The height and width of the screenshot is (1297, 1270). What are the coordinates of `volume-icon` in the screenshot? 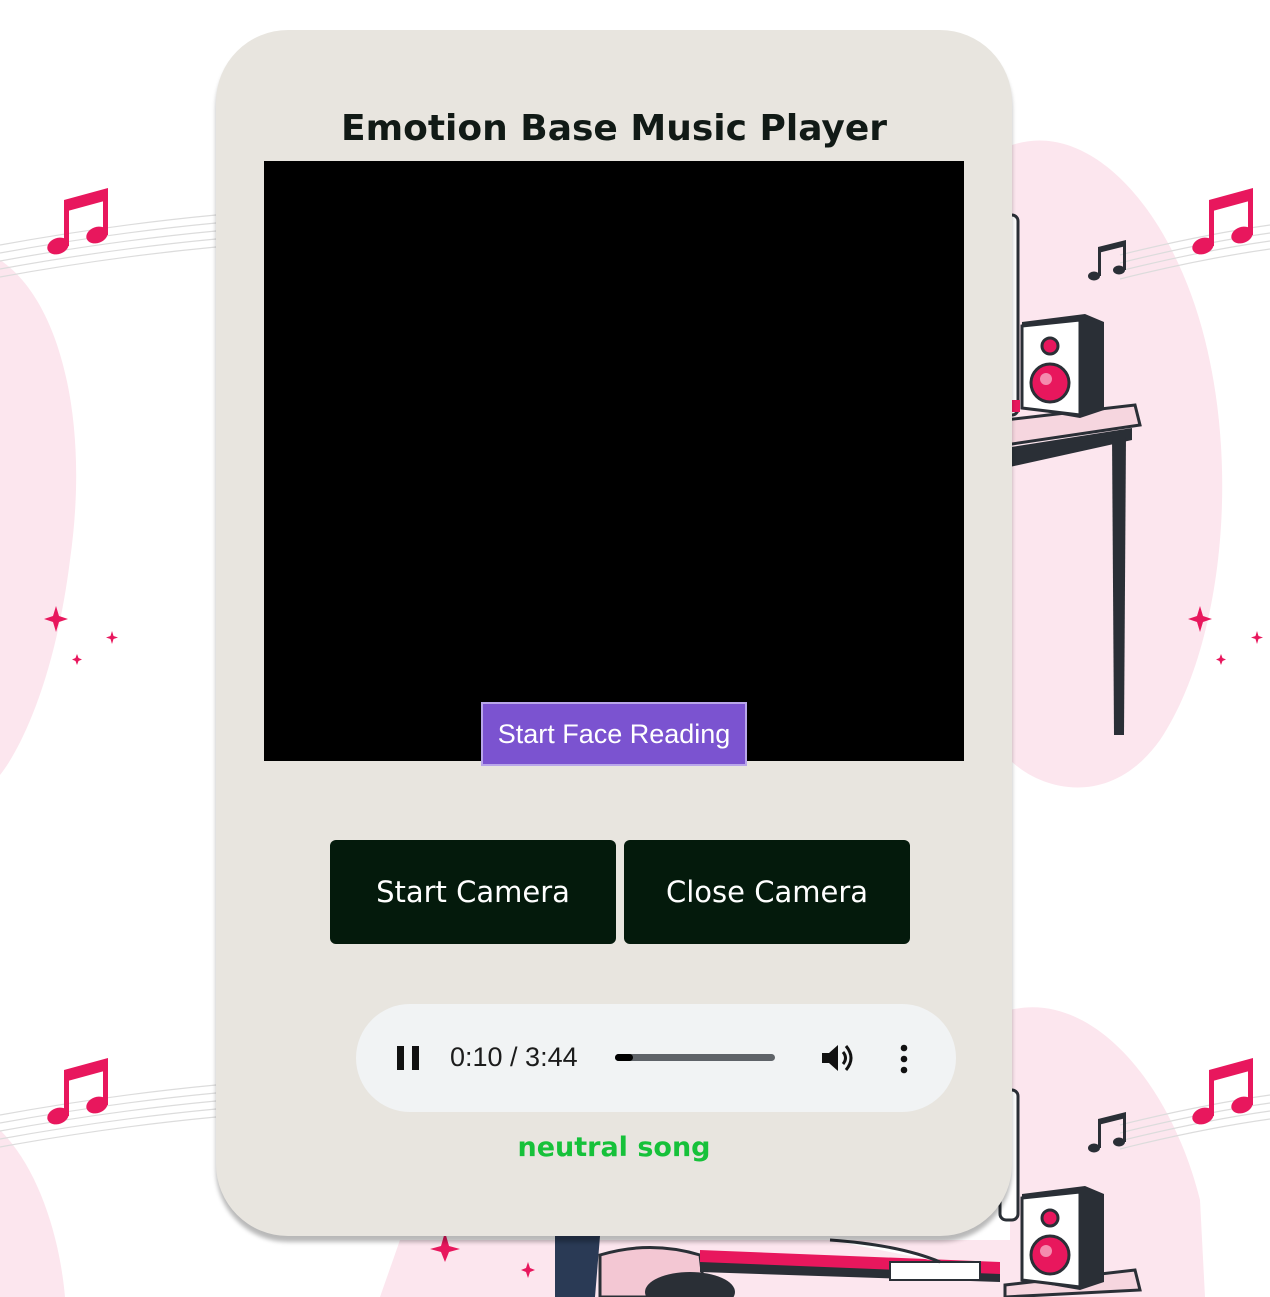 It's located at (839, 1058).